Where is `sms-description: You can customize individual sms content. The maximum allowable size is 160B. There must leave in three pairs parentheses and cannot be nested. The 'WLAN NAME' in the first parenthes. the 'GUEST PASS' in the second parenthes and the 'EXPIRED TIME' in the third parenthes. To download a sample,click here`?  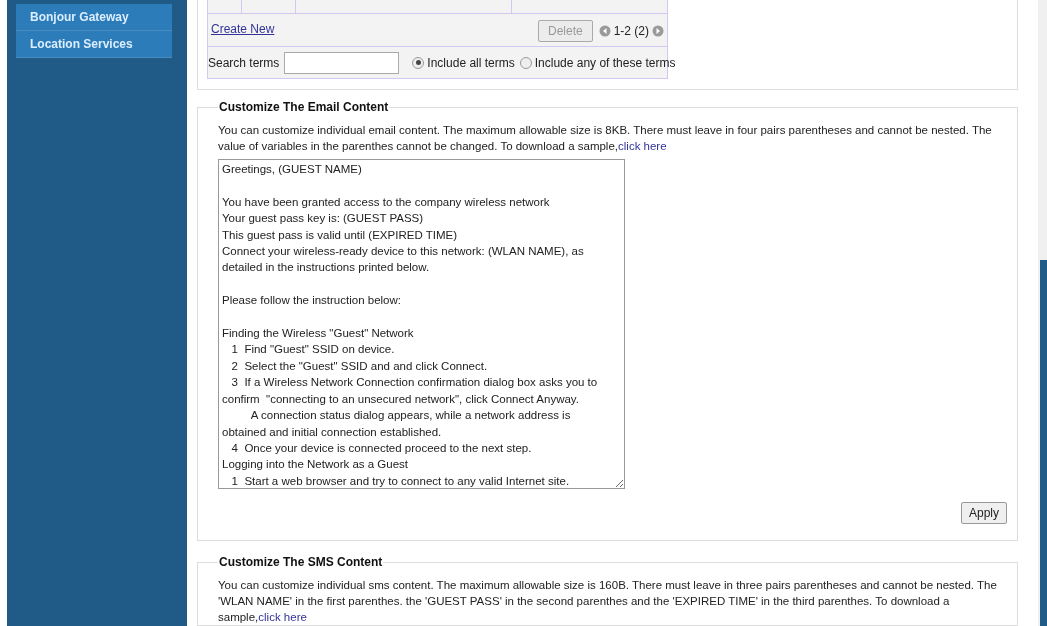 sms-description: You can customize individual sms content. The maximum allowable size is 160B. There must leave in three pairs parentheses and cannot be nested. The 'WLAN NAME' in the first parenthes. the 'GUEST PASS' in the second parenthes and the 'EXPIRED TIME' in the third parenthes. To download a sample,click here is located at coordinates (608, 601).